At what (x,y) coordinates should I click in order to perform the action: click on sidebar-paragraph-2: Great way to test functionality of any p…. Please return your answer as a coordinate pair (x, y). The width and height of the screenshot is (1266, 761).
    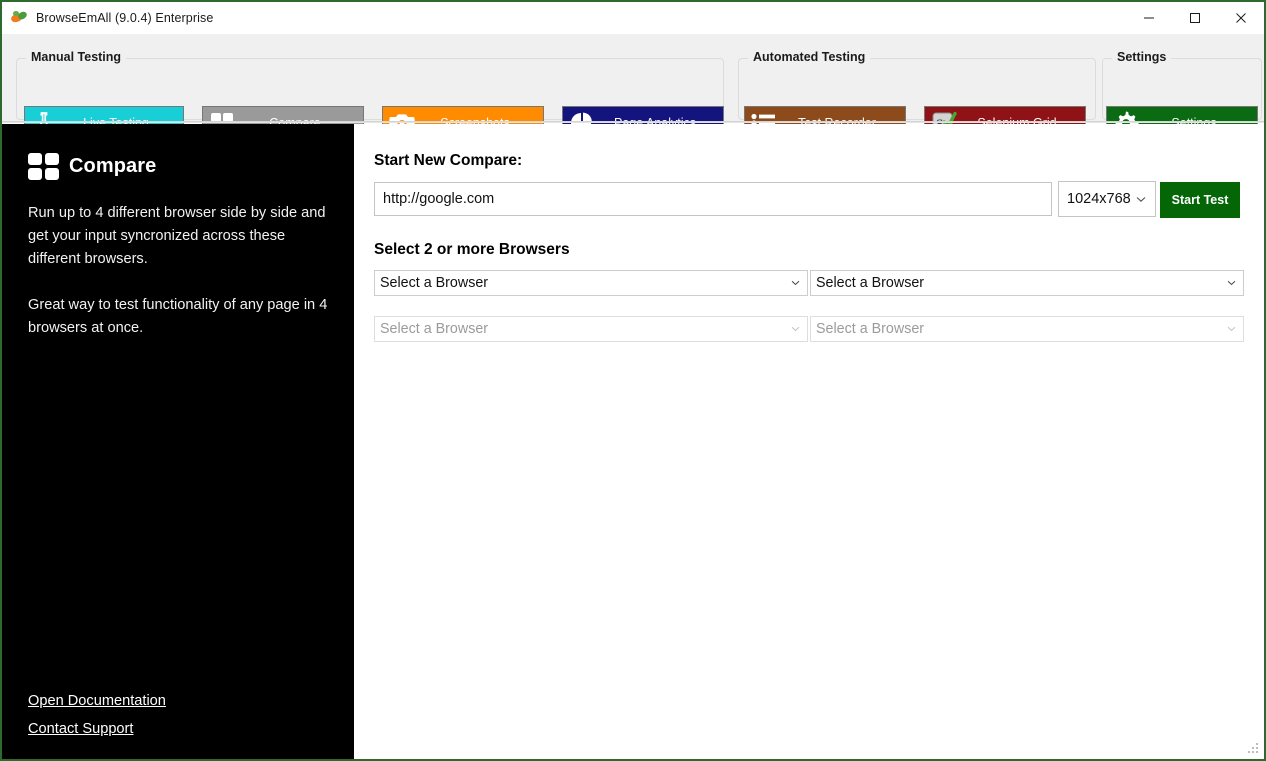
    Looking at the image, I should click on (178, 316).